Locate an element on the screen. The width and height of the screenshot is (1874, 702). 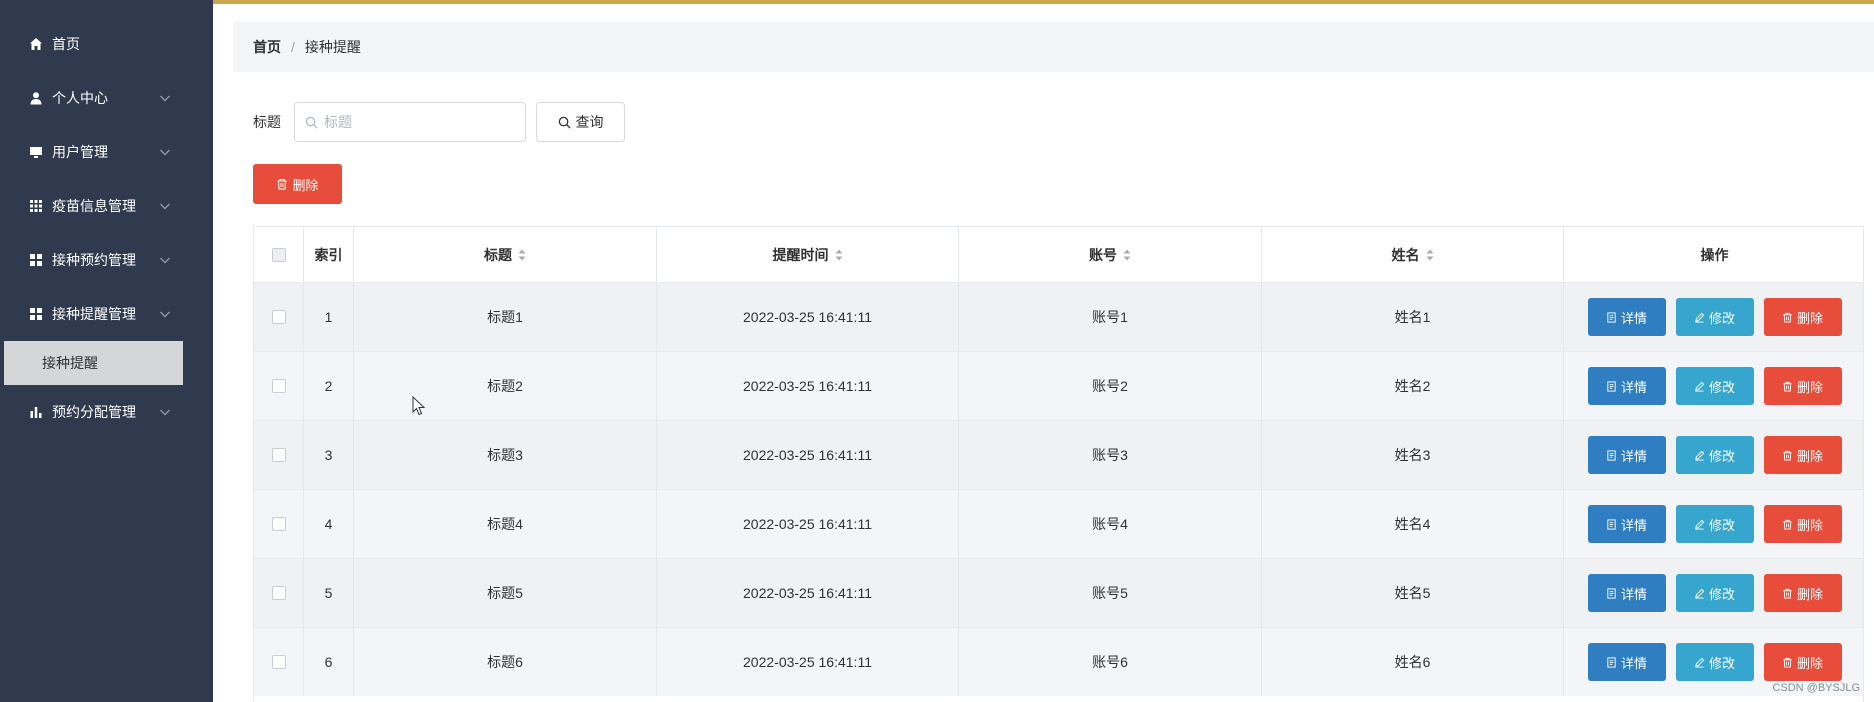
search-label: 标题 is located at coordinates (267, 122).